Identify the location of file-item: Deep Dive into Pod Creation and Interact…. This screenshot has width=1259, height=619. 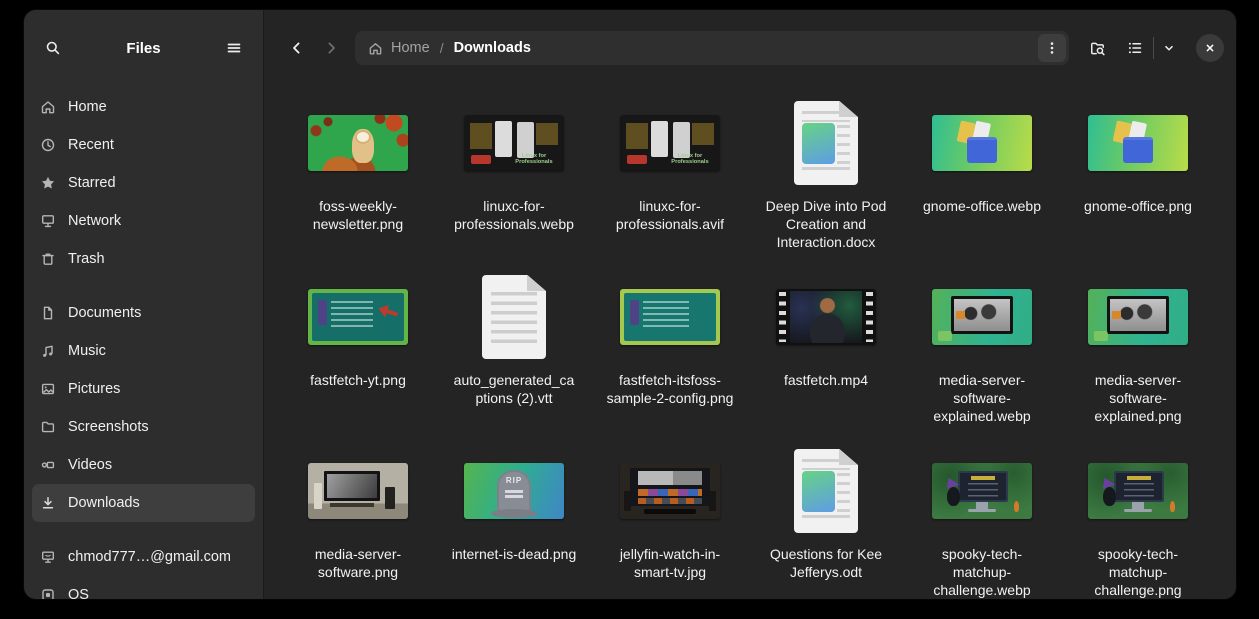
(826, 182).